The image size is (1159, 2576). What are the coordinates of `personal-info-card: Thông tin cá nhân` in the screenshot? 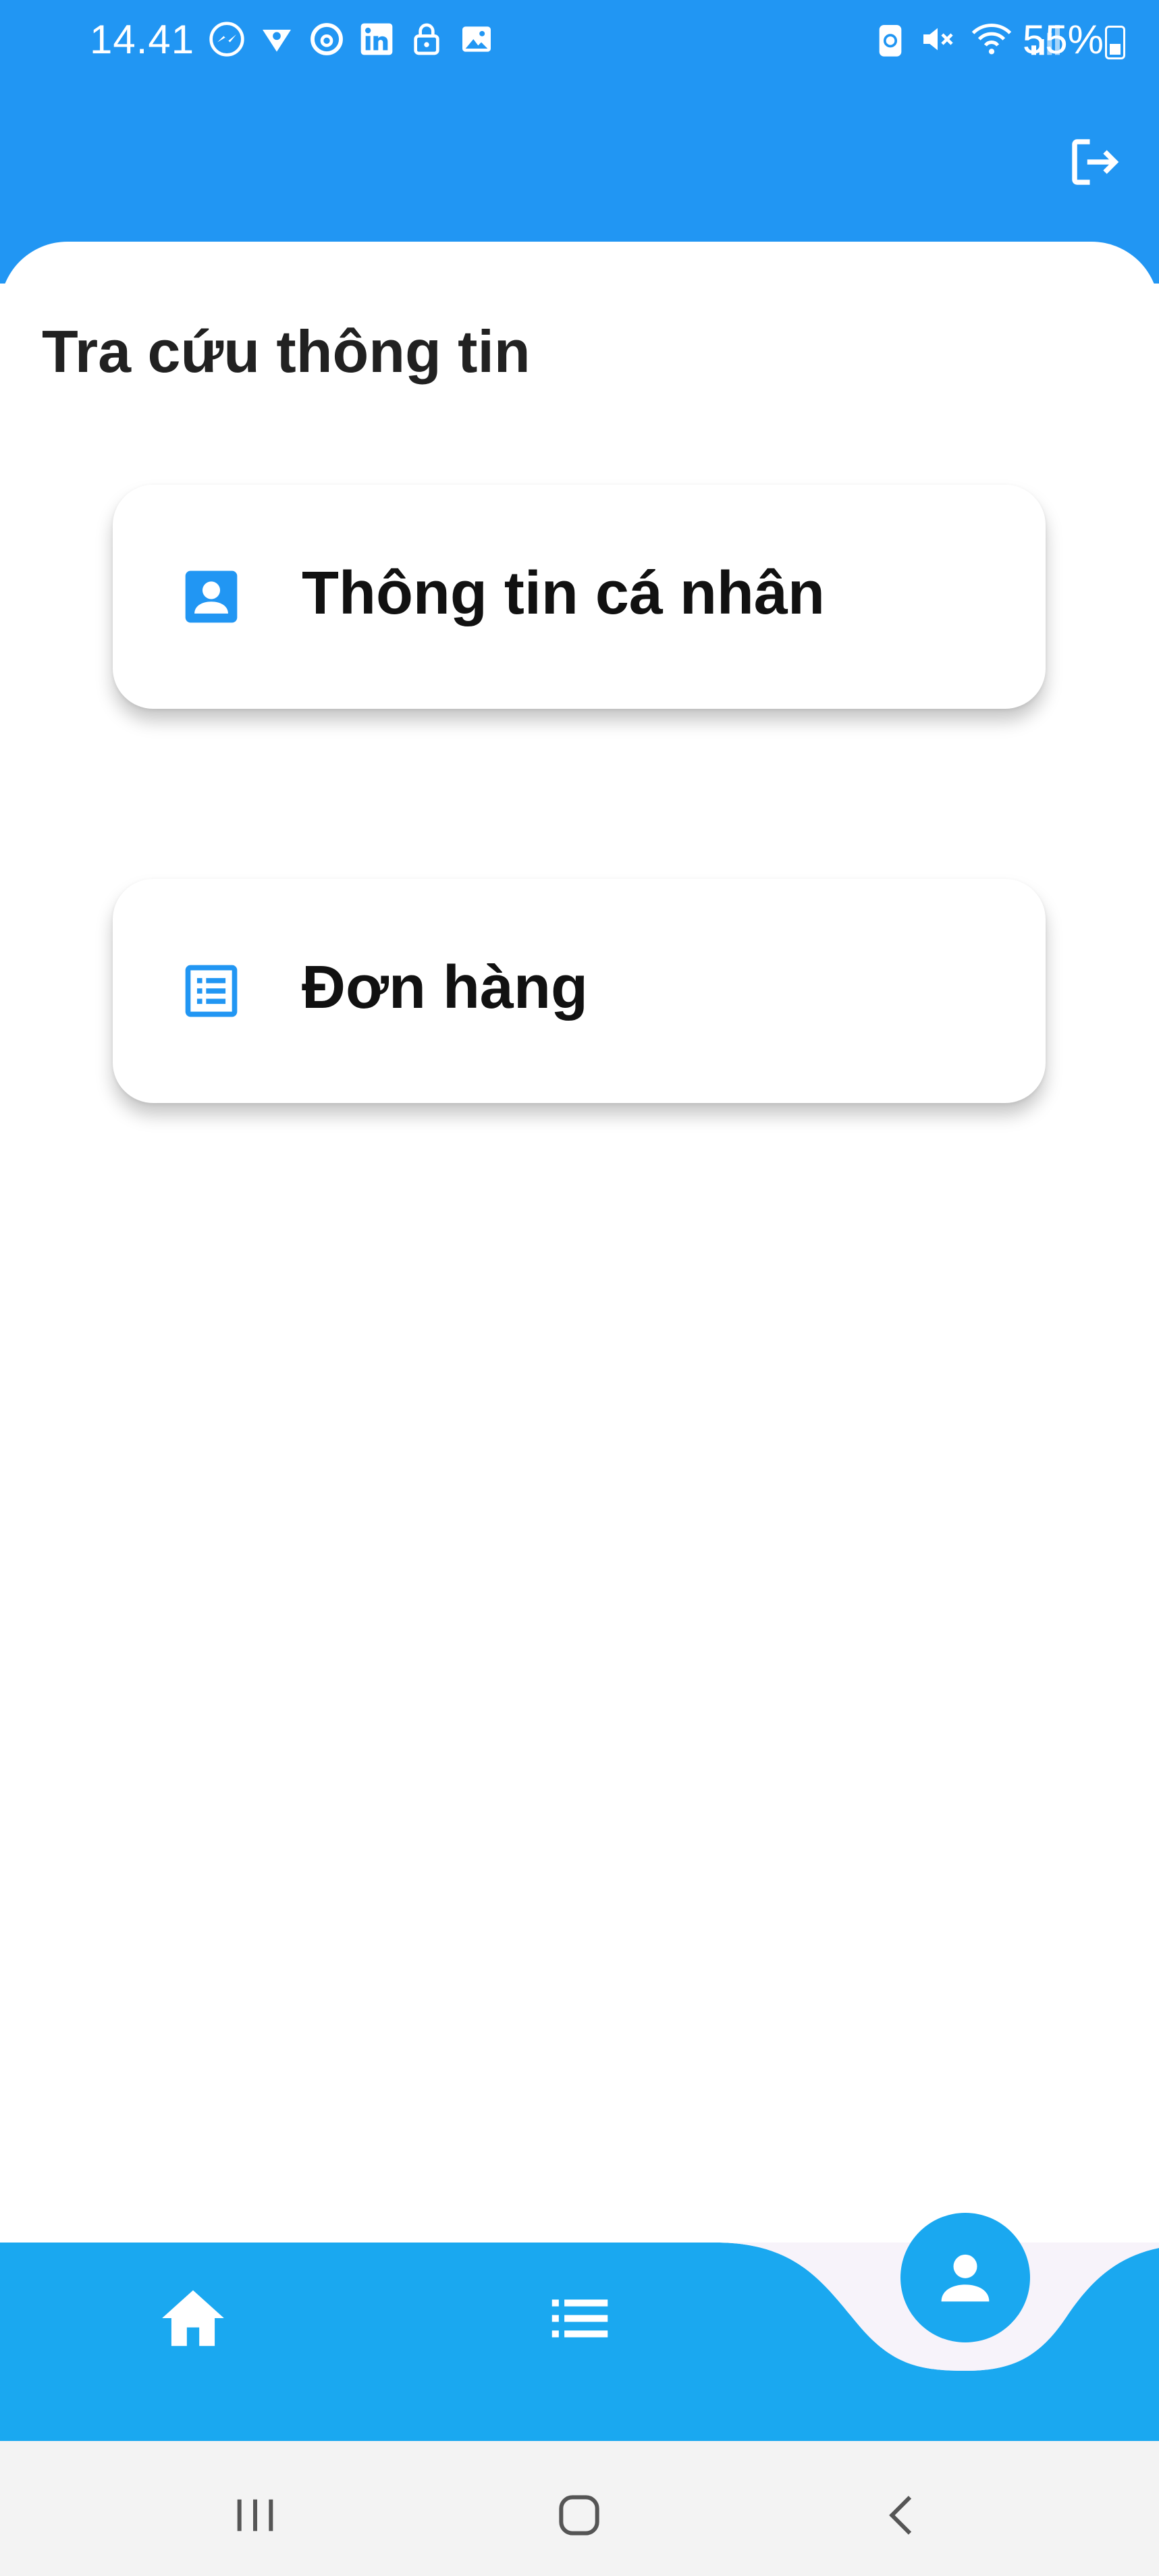 It's located at (579, 597).